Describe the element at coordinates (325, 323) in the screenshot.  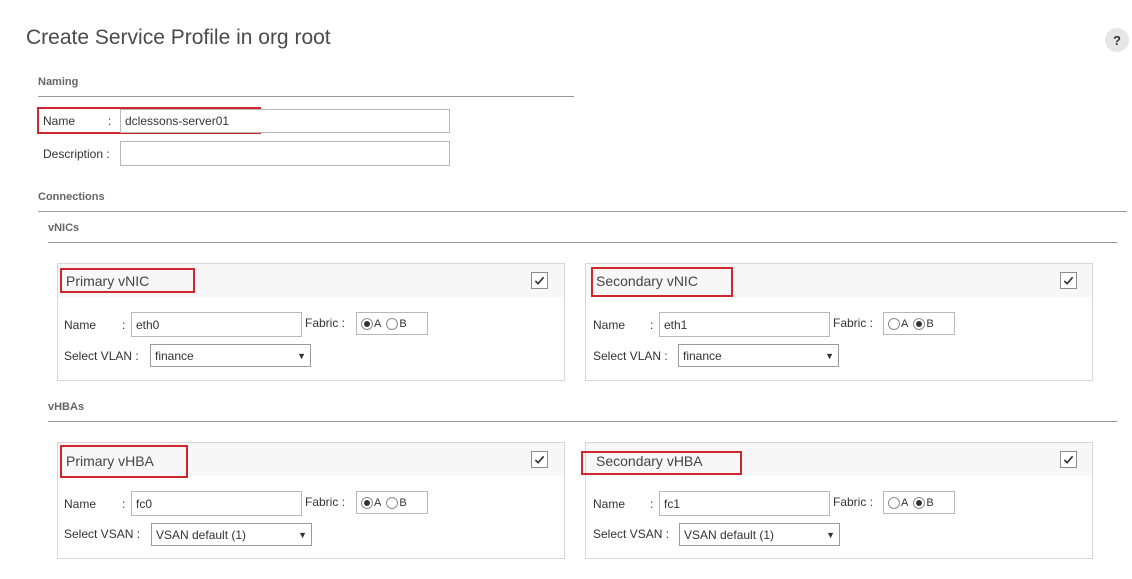
I see `primary-vnic-fabric-label: Fabric :` at that location.